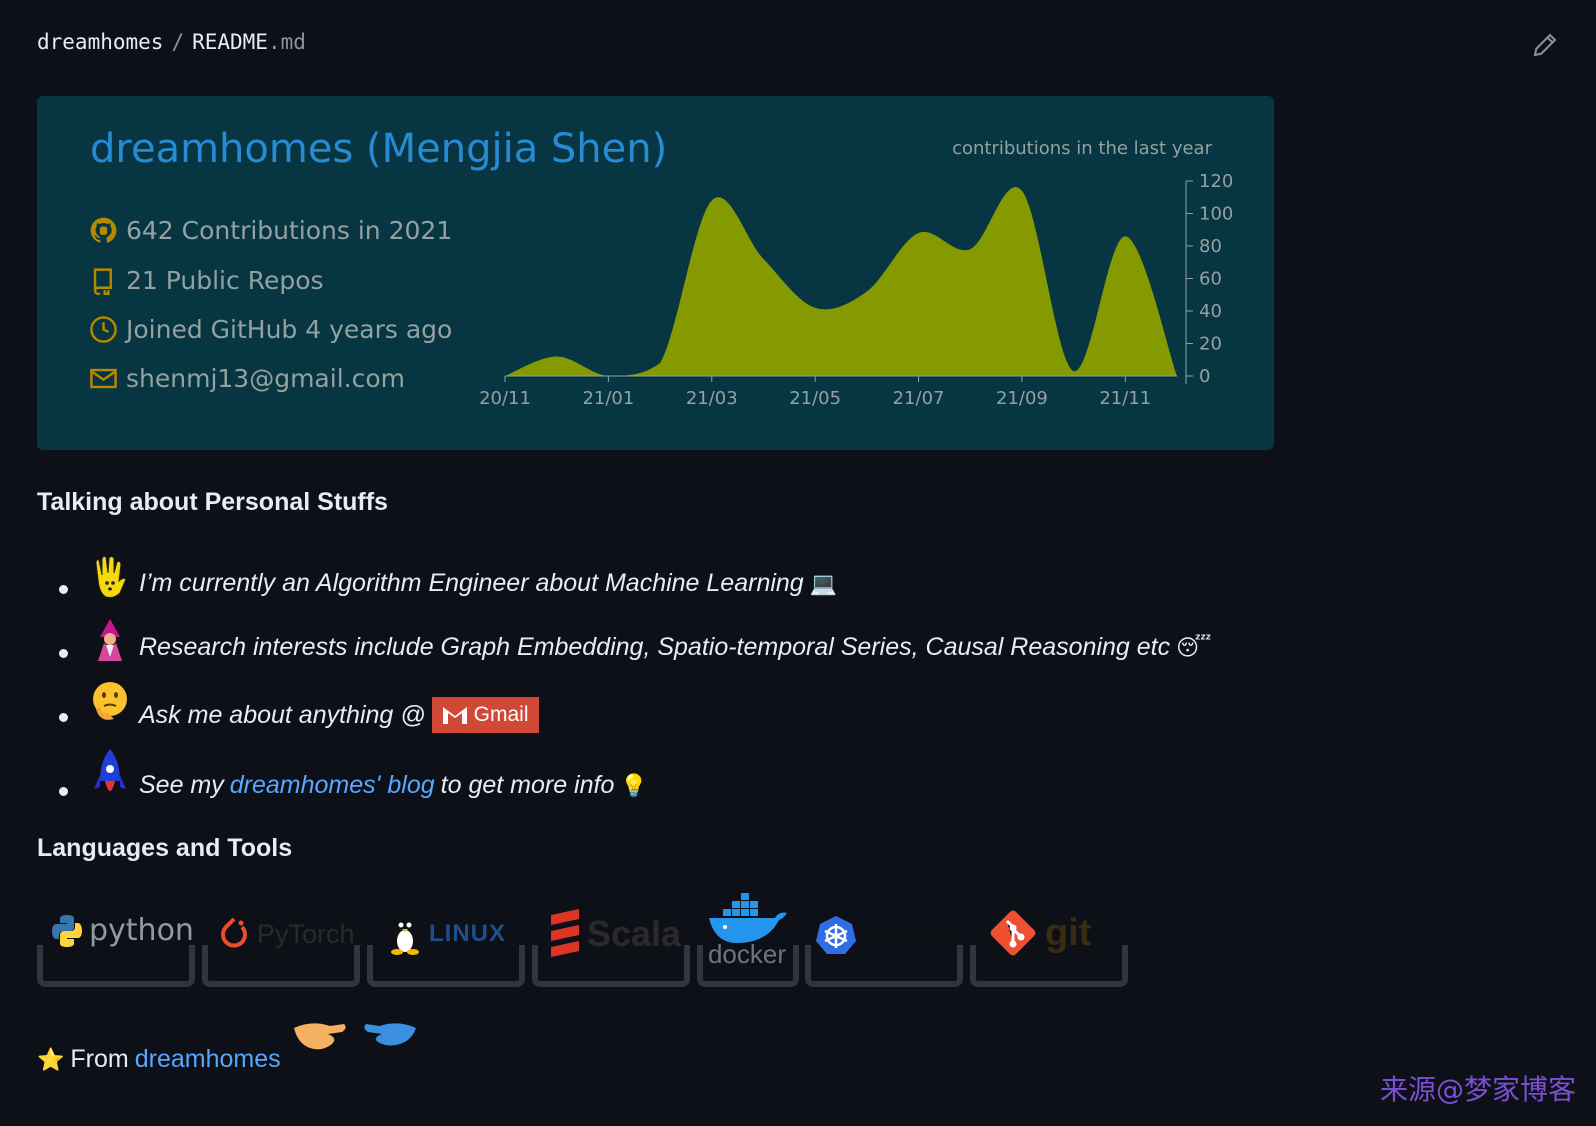 This screenshot has height=1126, width=1596. What do you see at coordinates (1039, 933) in the screenshot?
I see `git-logo: git` at bounding box center [1039, 933].